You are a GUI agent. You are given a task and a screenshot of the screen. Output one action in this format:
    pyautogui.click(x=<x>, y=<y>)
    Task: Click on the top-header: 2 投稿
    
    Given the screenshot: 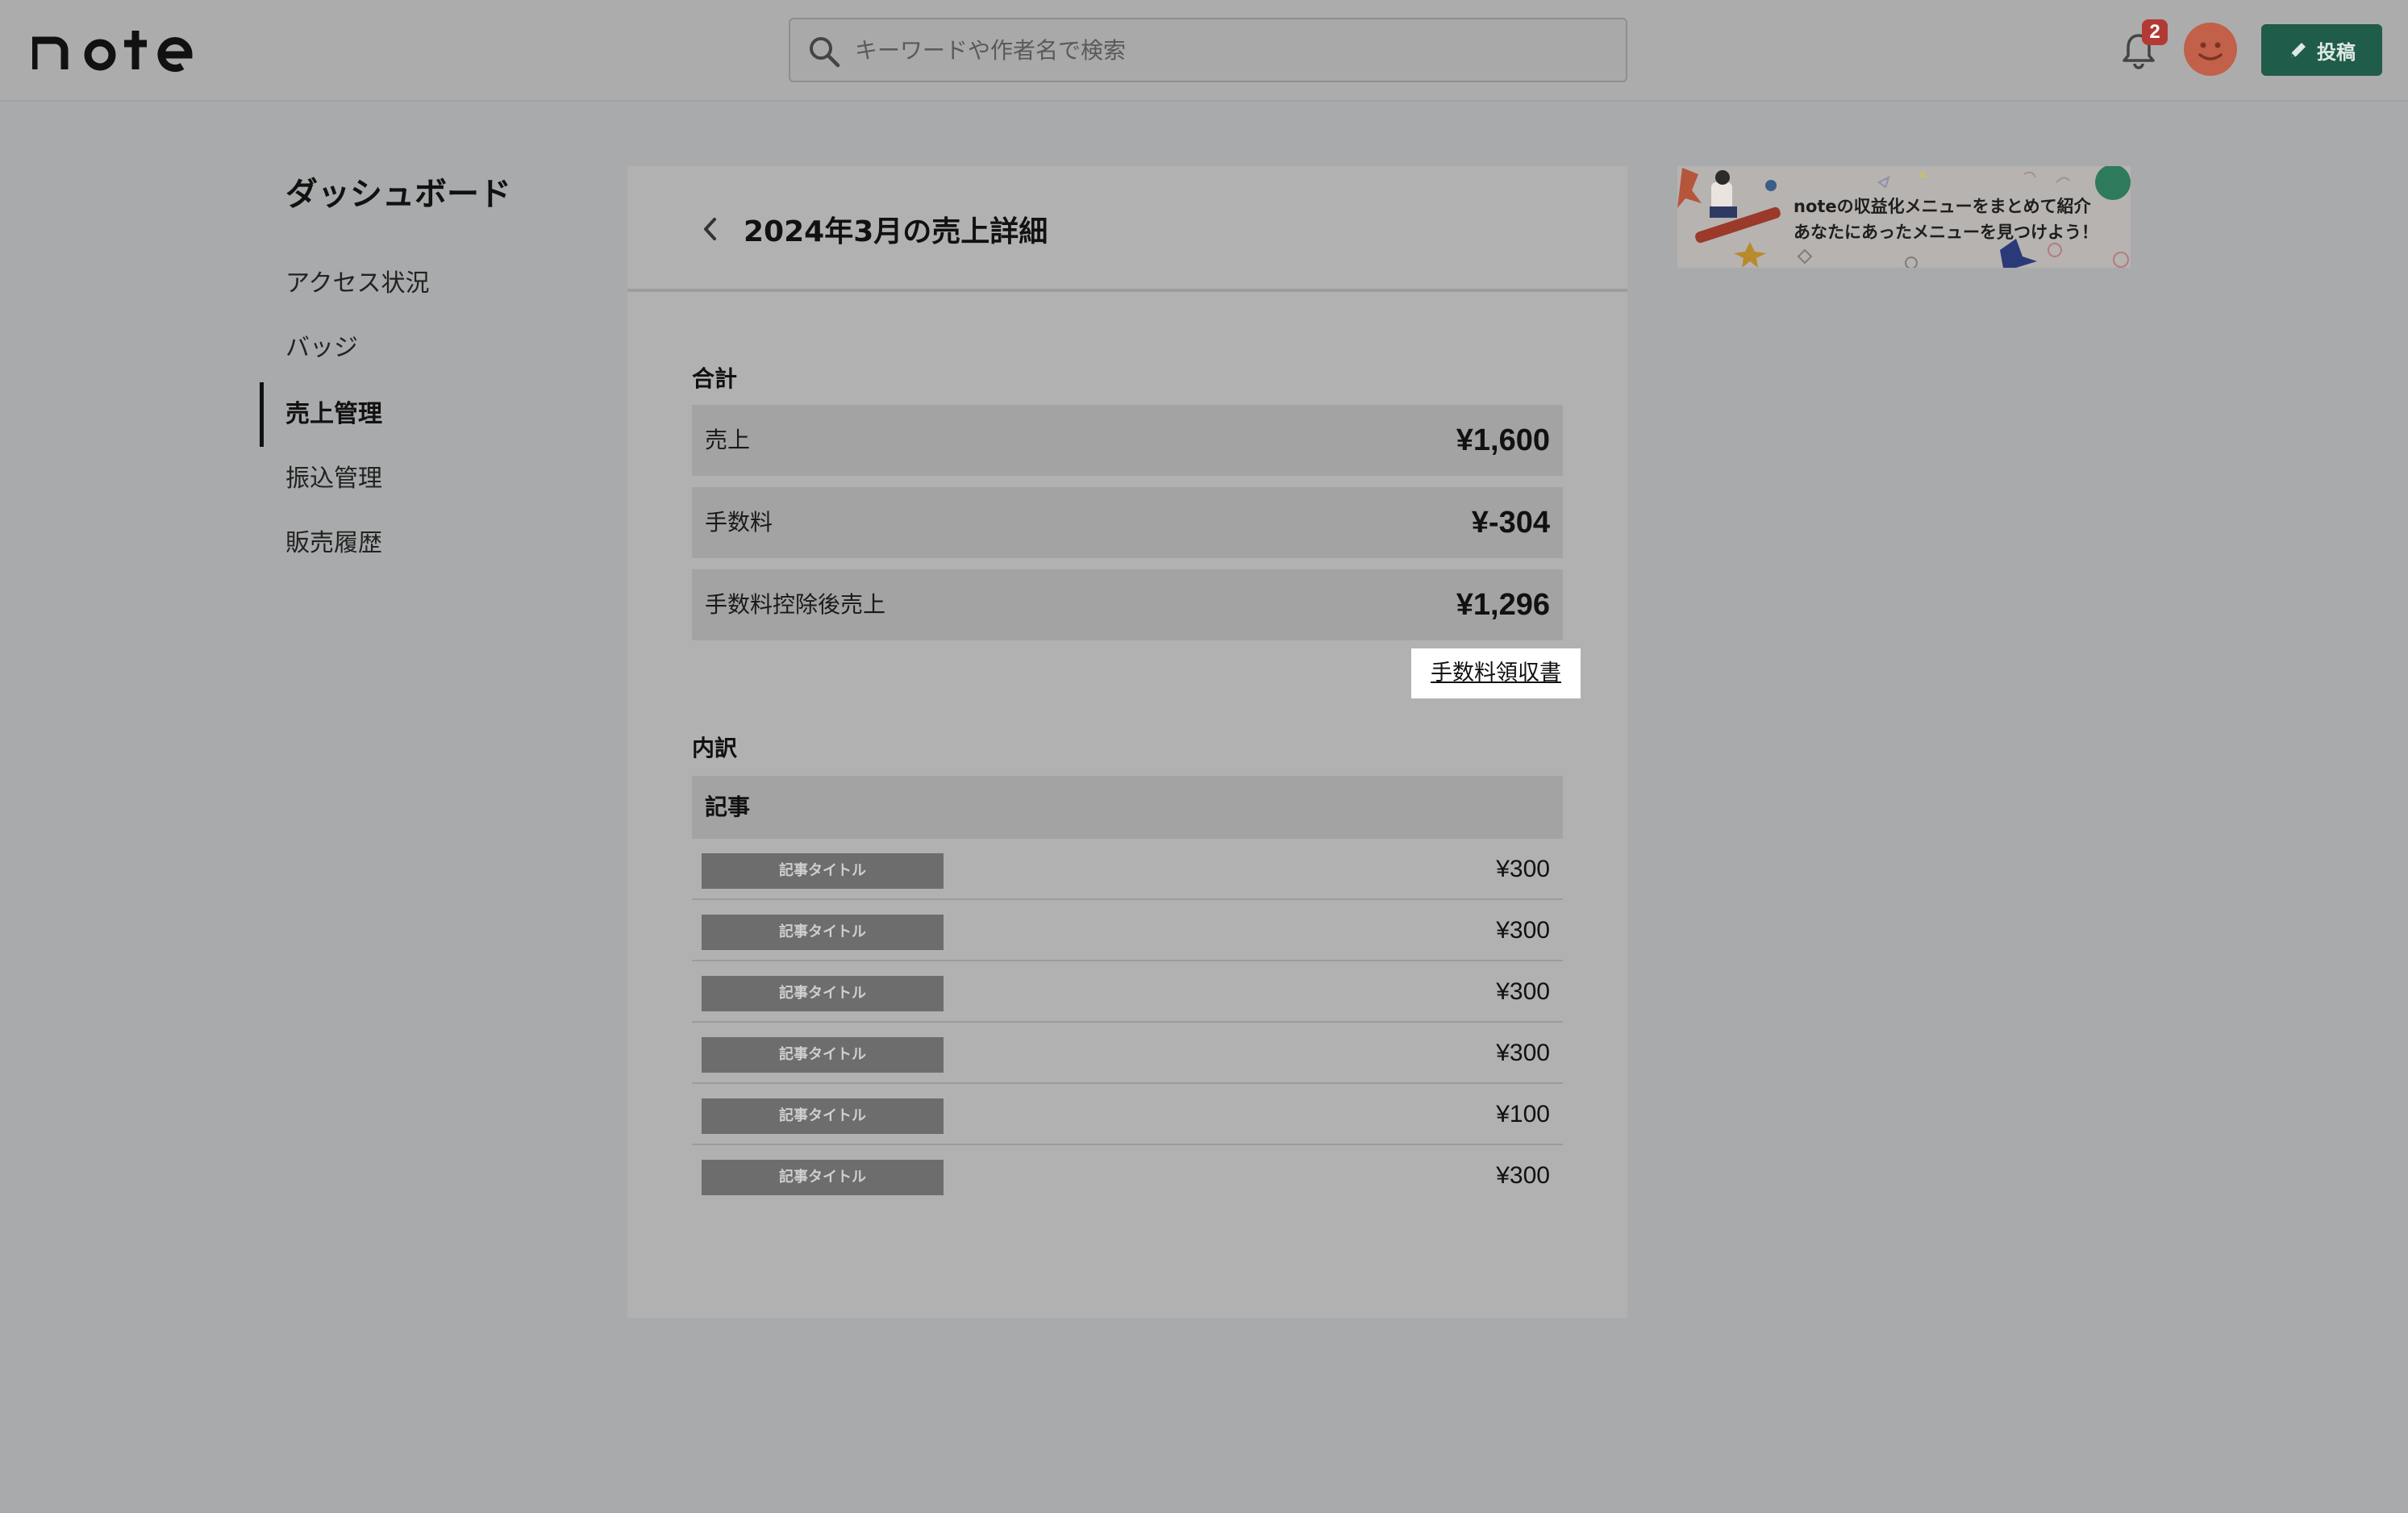 What is the action you would take?
    pyautogui.click(x=1204, y=51)
    